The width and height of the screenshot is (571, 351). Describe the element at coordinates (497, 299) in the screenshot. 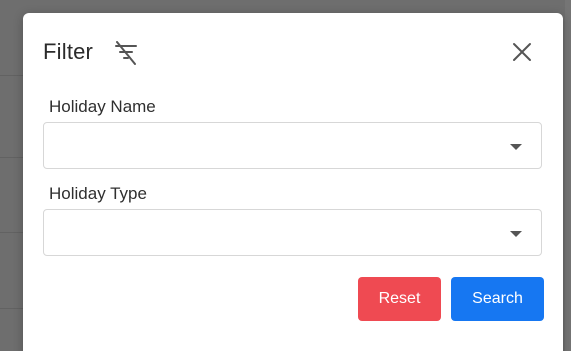

I see `search-button: Search` at that location.